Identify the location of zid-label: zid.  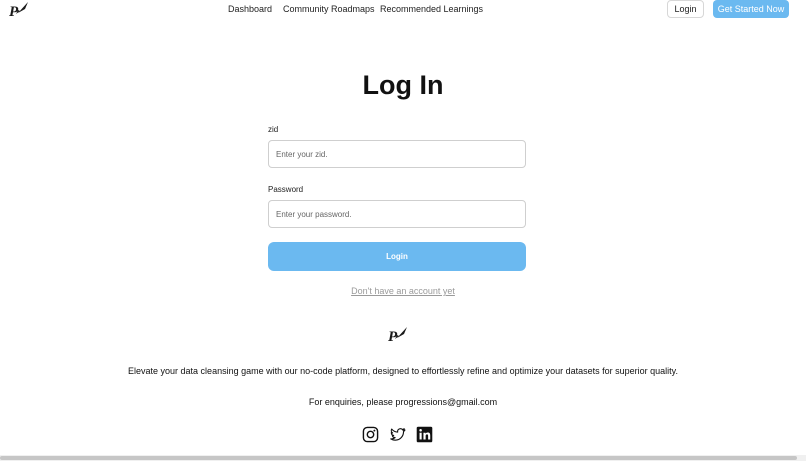
(273, 129).